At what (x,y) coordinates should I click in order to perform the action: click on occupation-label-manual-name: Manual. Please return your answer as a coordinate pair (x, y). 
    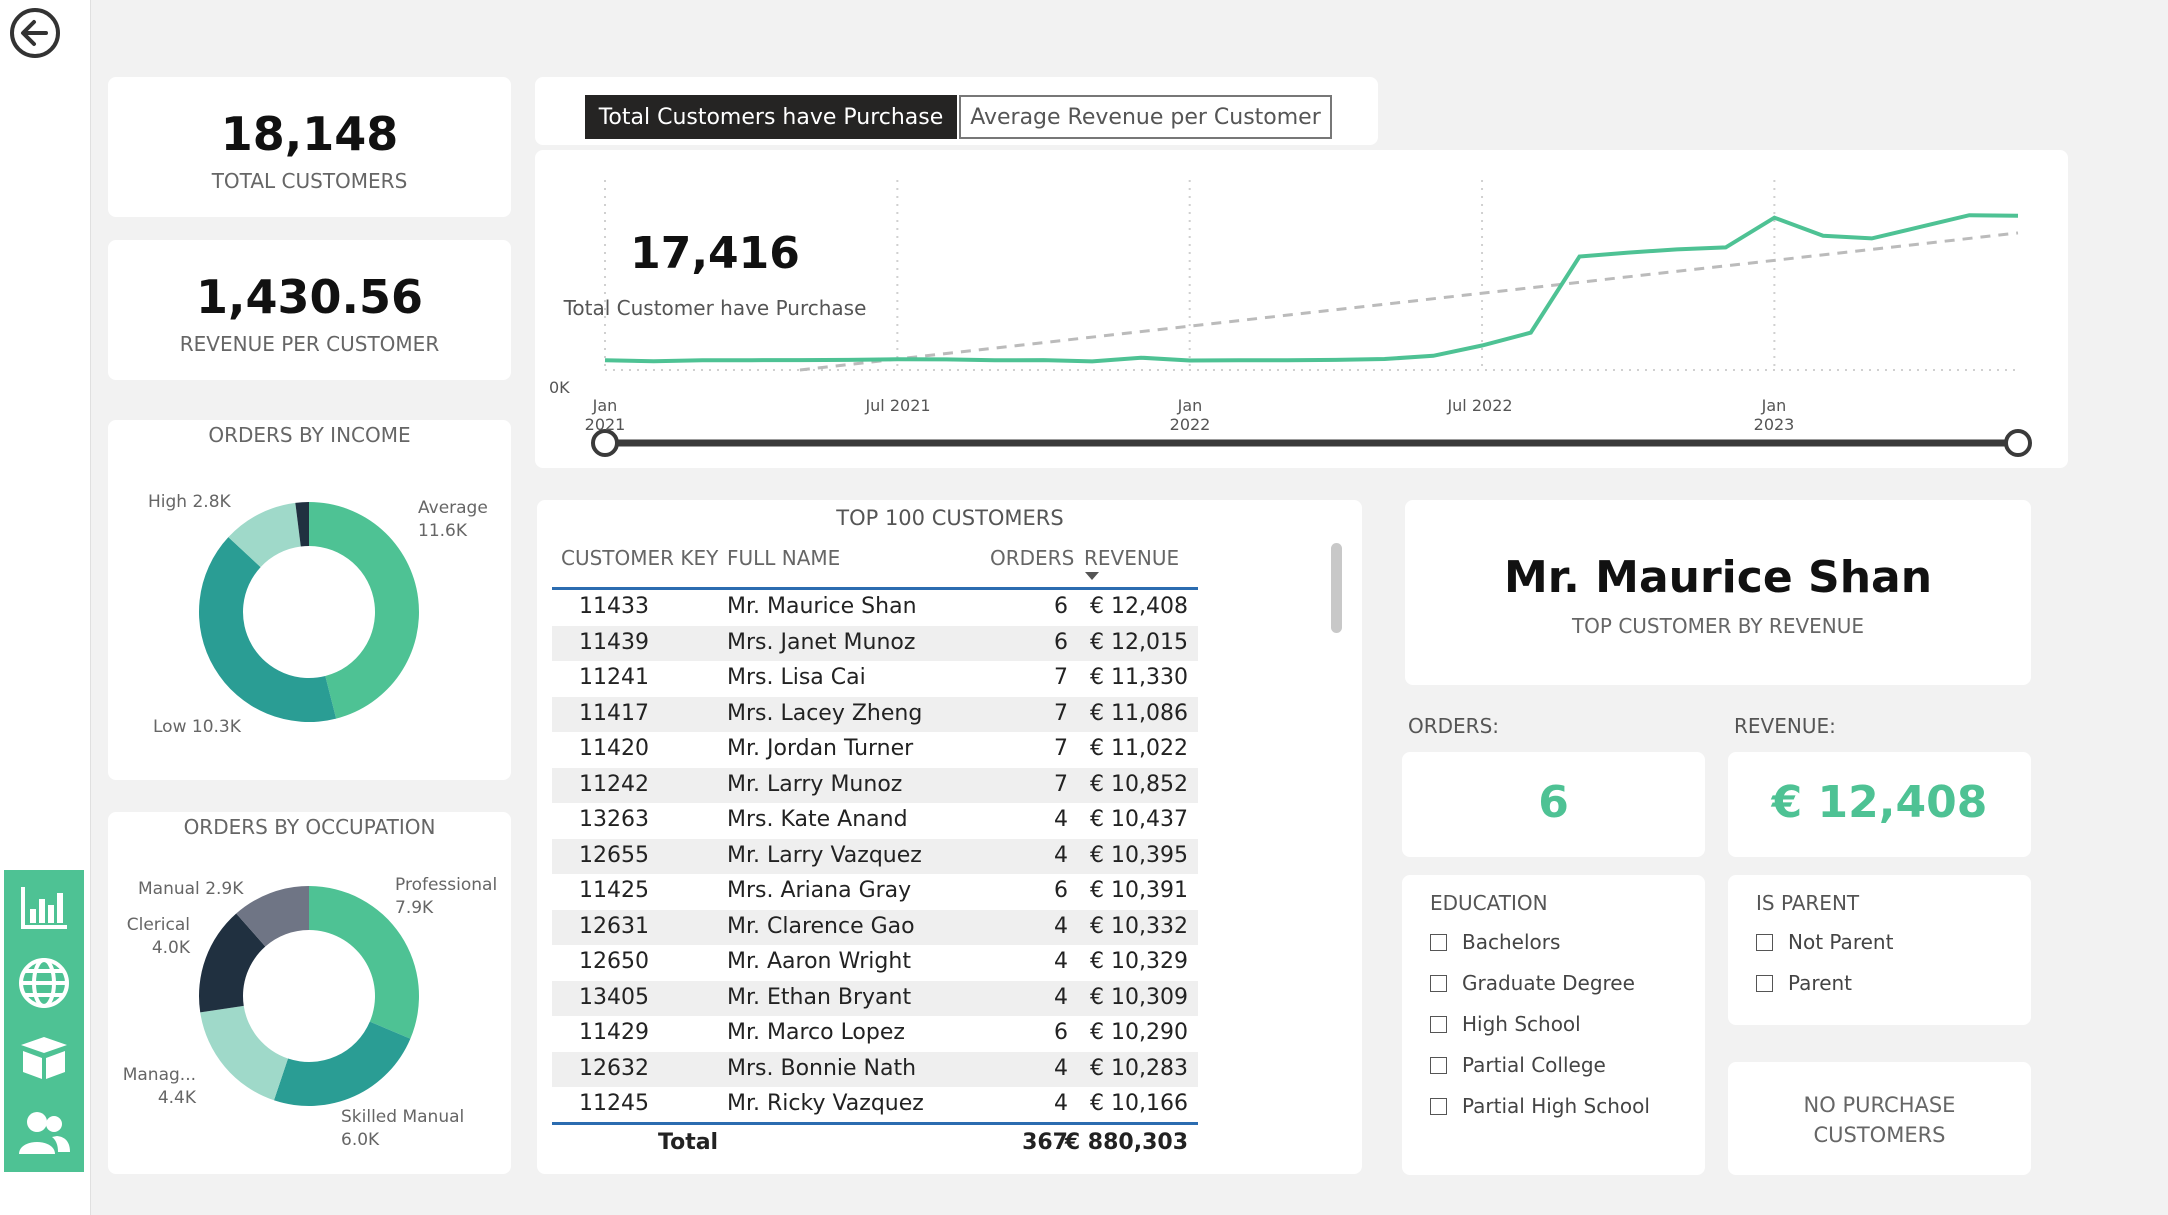
    Looking at the image, I should click on (169, 889).